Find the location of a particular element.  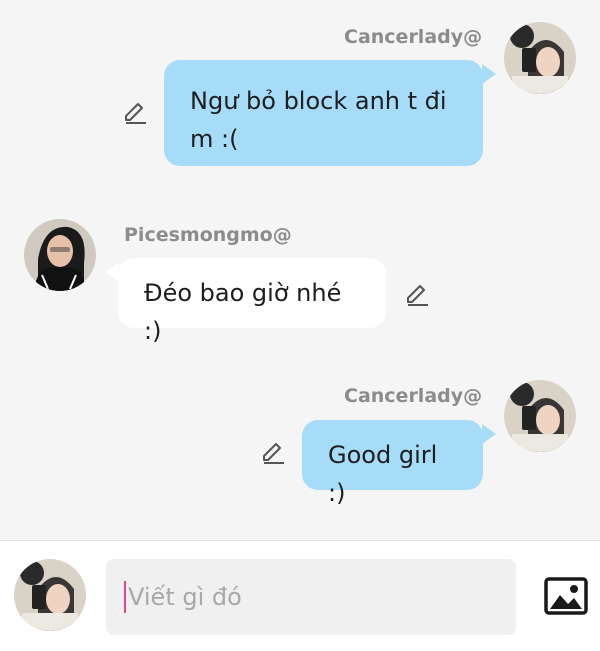

message-text-line: Đéo bao giờ nhé :) is located at coordinates (243, 312).